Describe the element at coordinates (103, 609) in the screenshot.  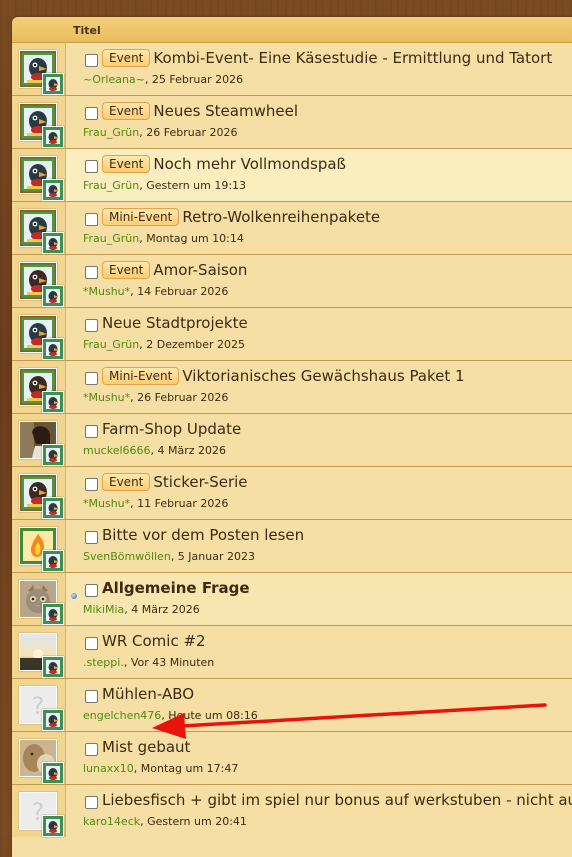
I see `author-link: MikiMia` at that location.